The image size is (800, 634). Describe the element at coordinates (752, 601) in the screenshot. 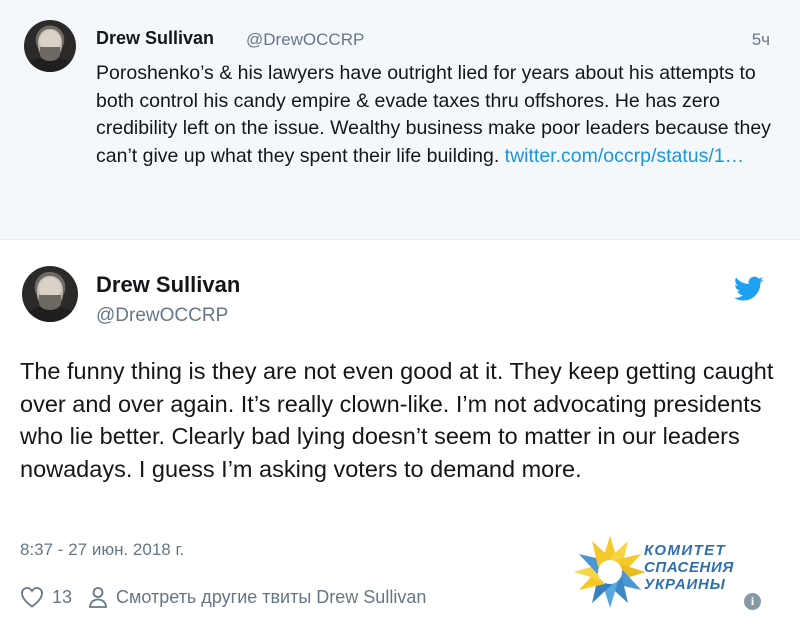

I see `info-icon: i` at that location.